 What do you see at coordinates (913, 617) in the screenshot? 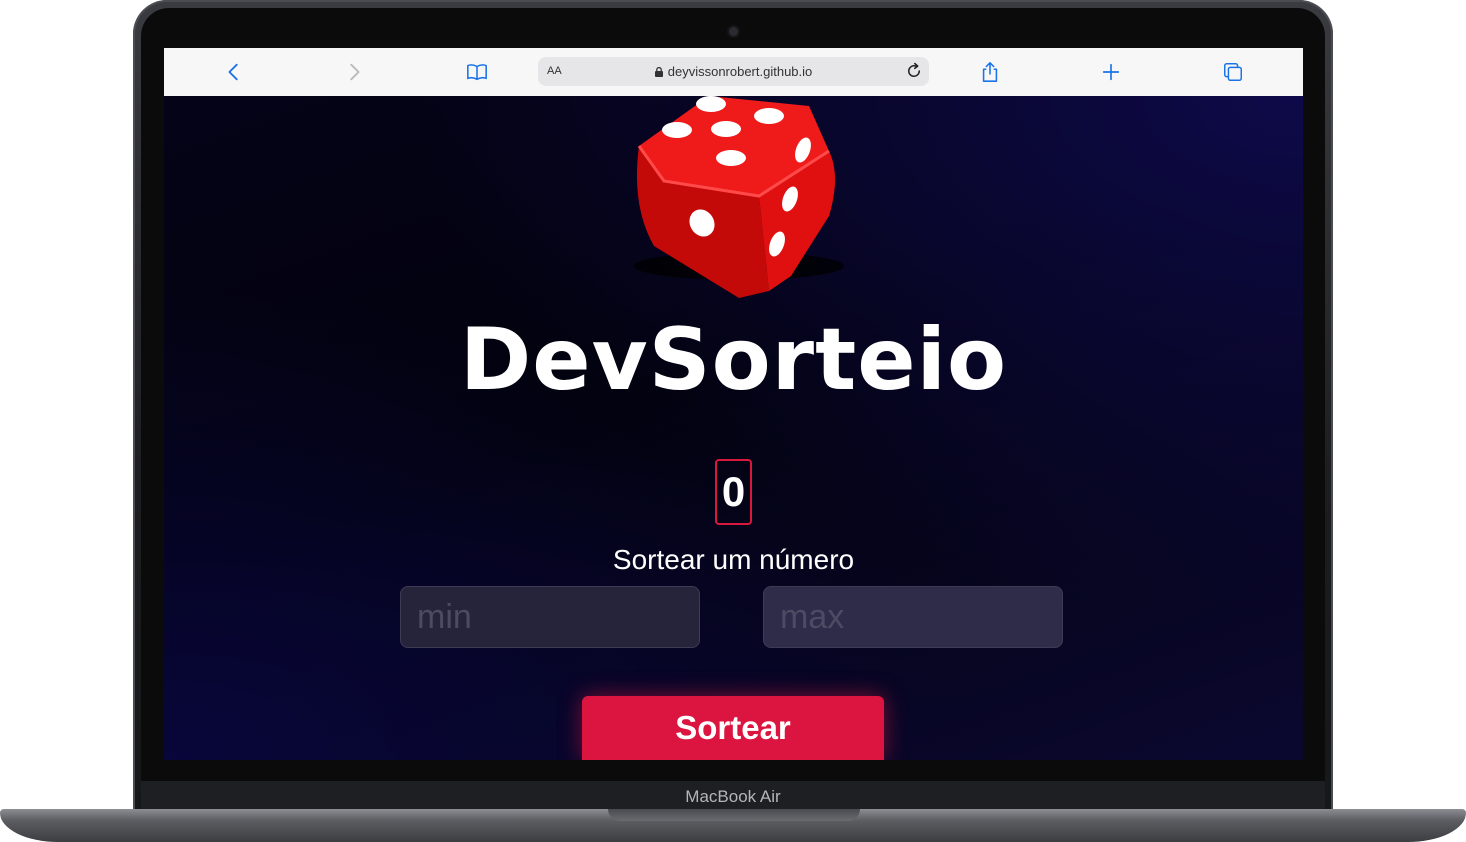
I see `max-input` at bounding box center [913, 617].